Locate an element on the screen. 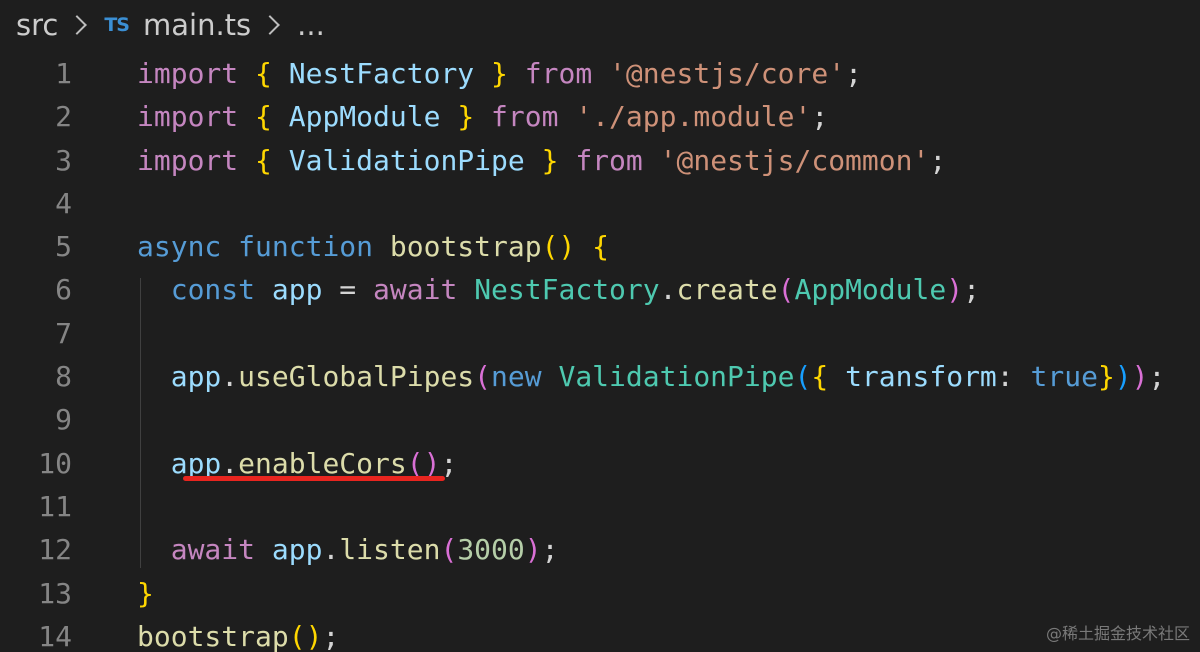 The width and height of the screenshot is (1200, 652). line-number: 10 is located at coordinates (55, 463).